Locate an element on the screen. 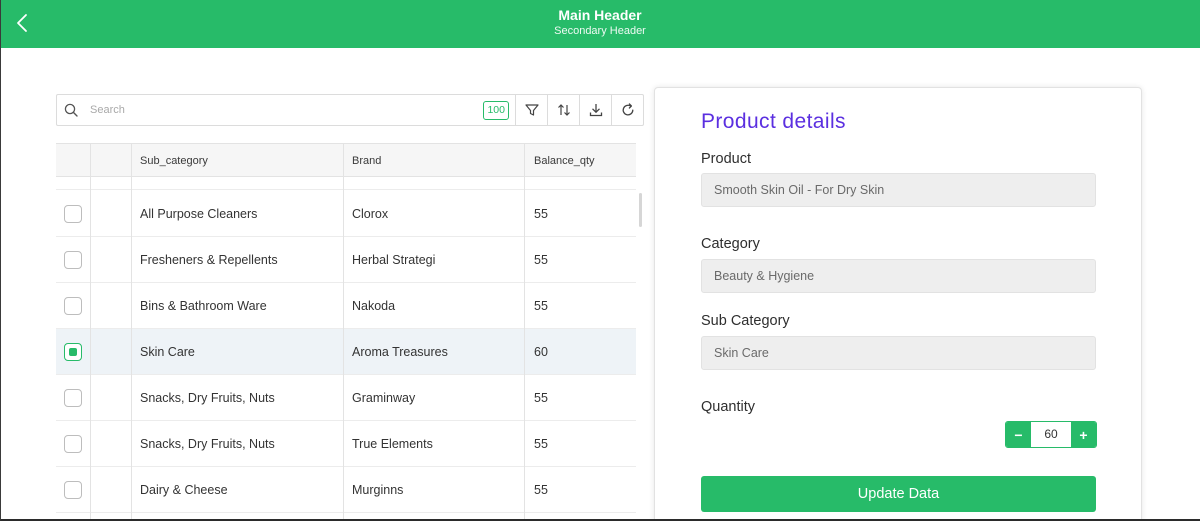  grid-scrollbar is located at coordinates (640, 210).